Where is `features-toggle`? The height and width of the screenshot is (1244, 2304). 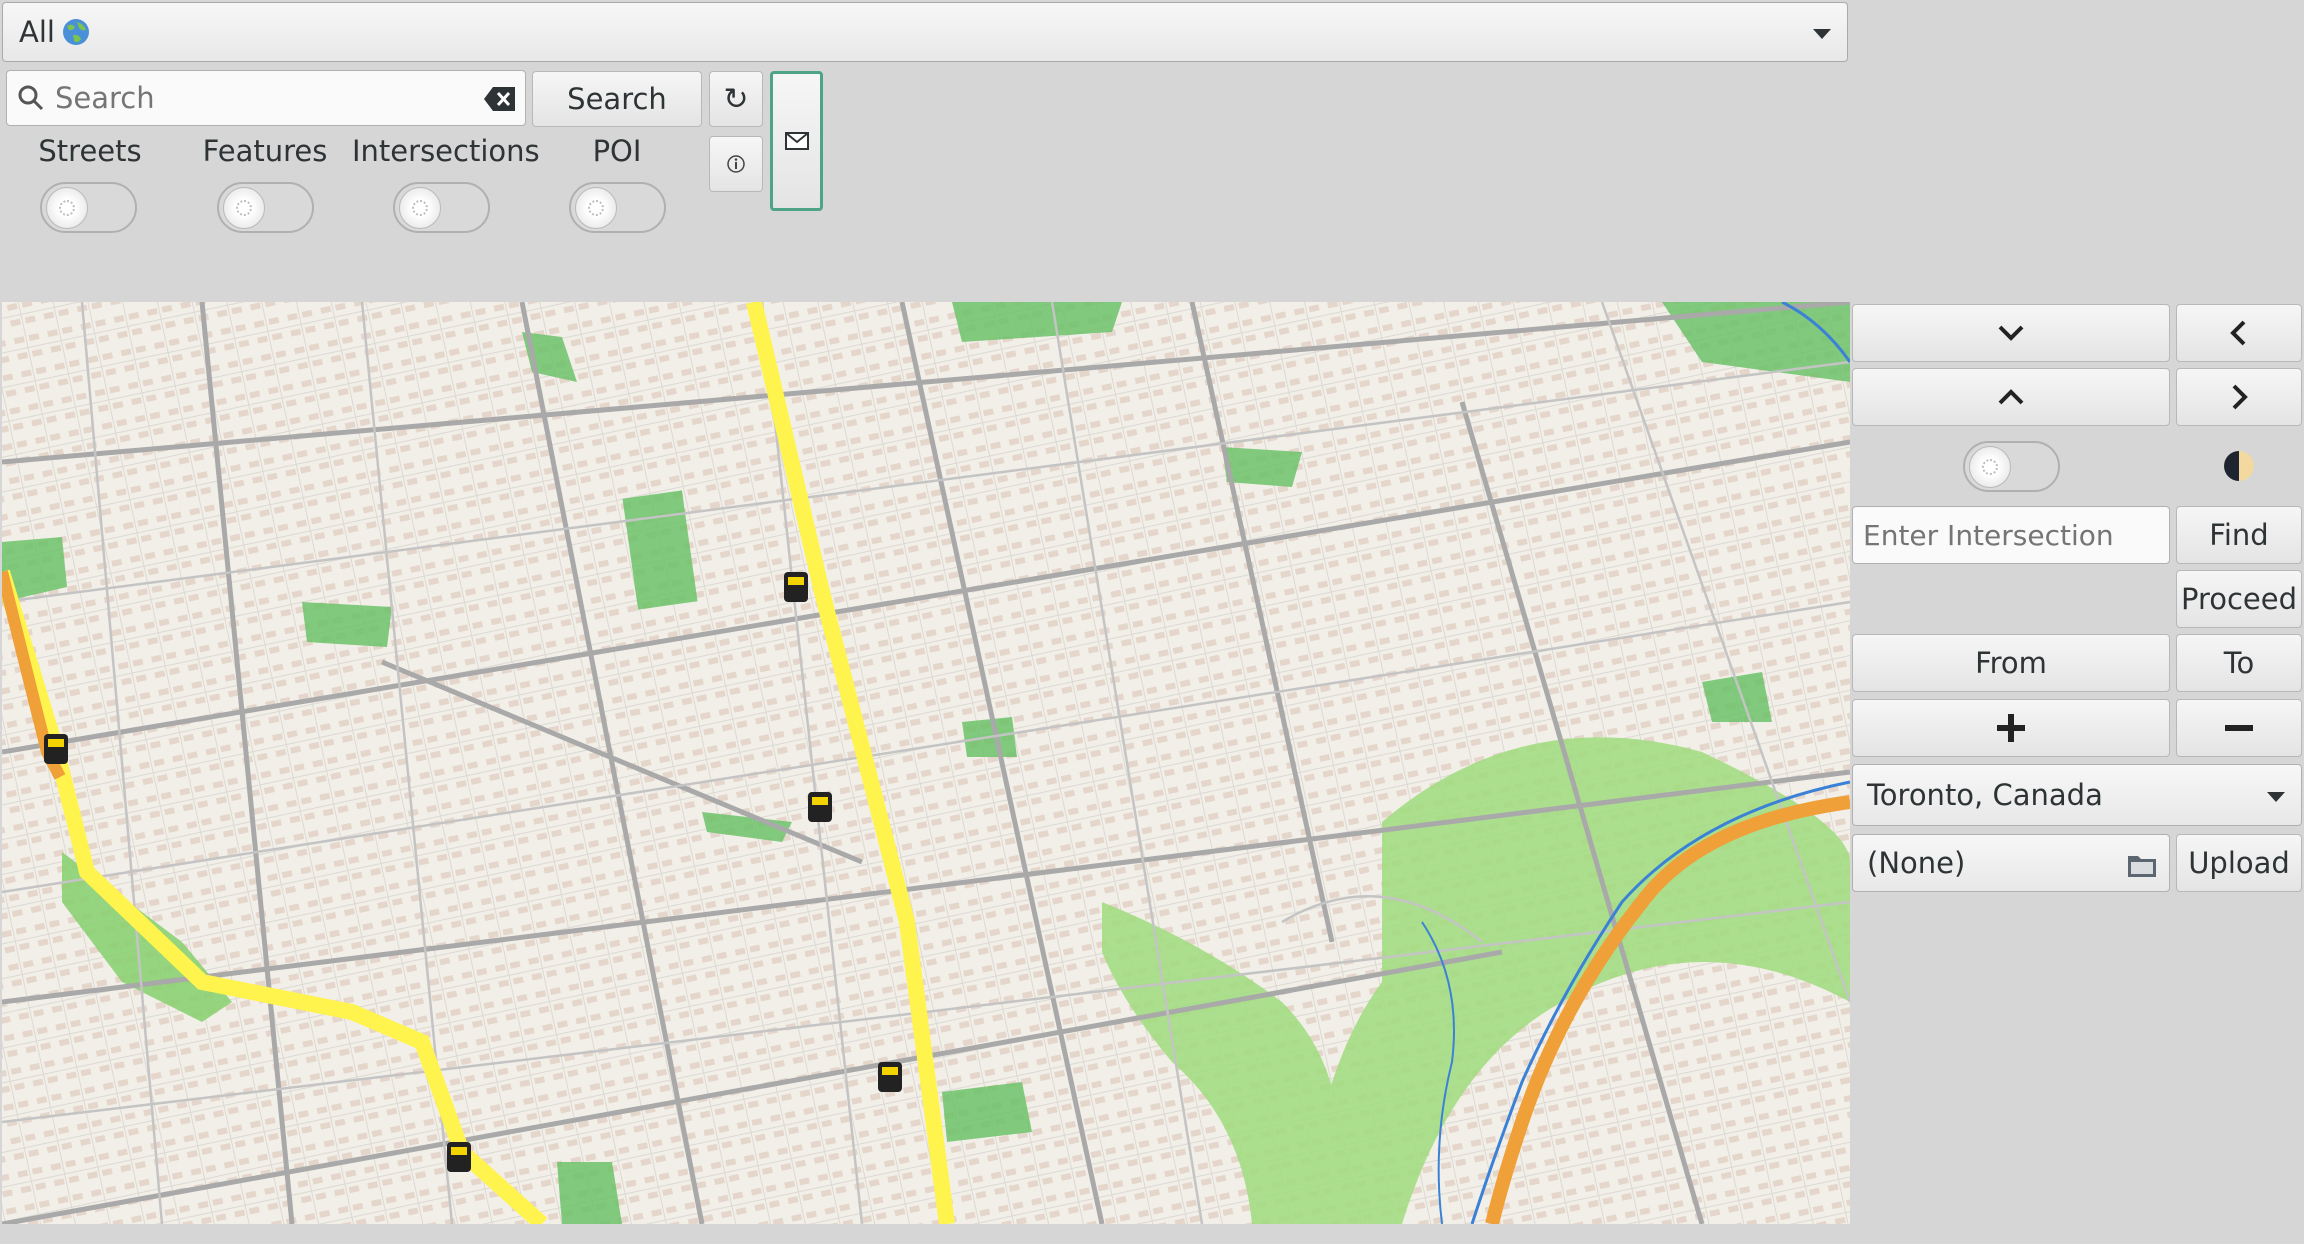 features-toggle is located at coordinates (265, 207).